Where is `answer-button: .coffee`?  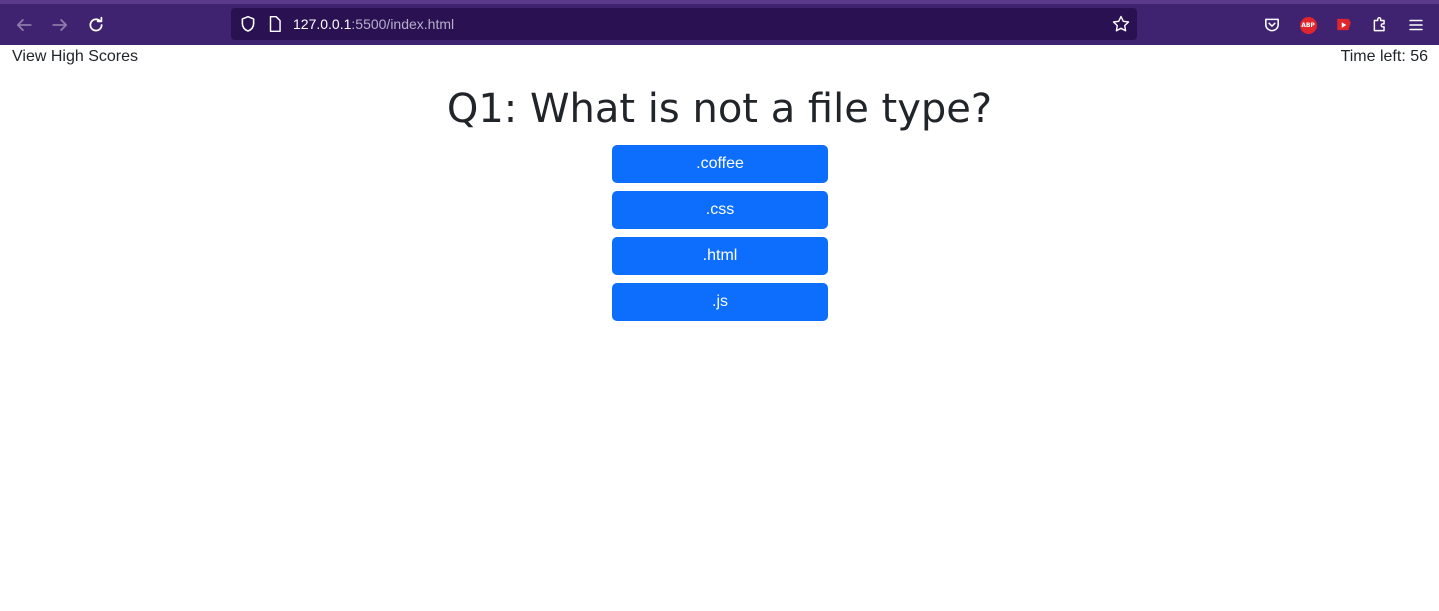
answer-button: .coffee is located at coordinates (720, 164).